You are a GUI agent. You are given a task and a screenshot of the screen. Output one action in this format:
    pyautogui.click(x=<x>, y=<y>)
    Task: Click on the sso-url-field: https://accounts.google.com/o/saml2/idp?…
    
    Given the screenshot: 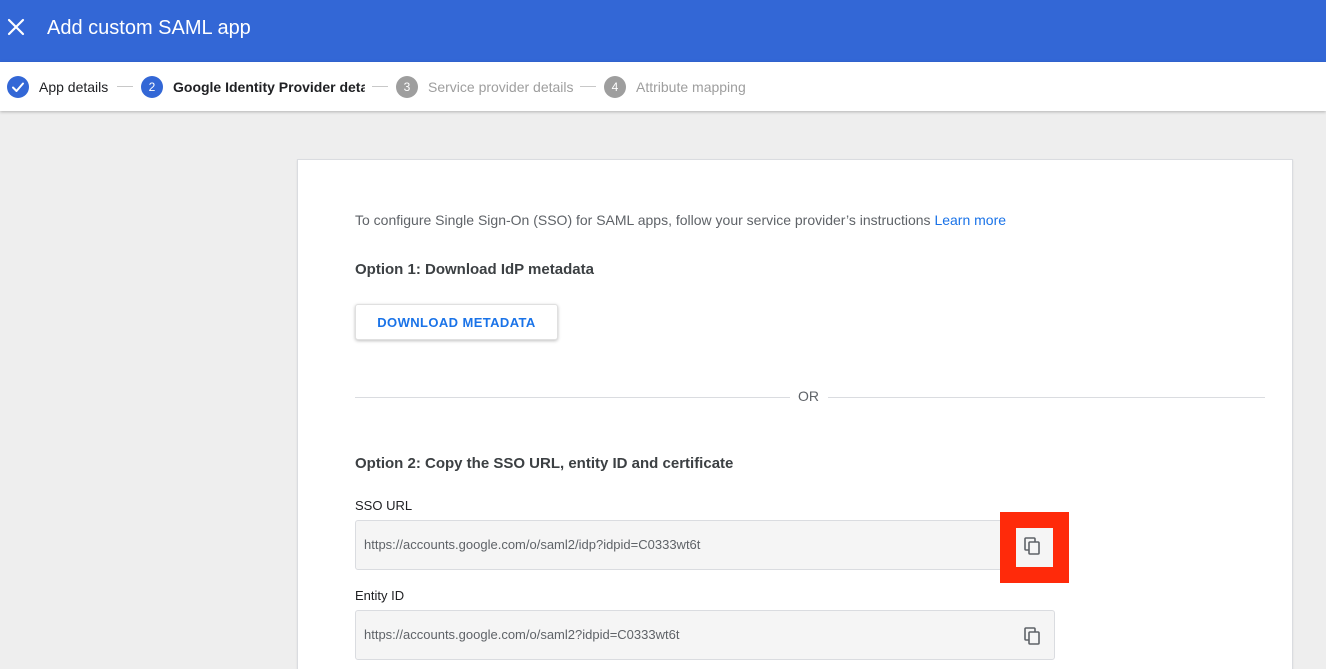 What is the action you would take?
    pyautogui.click(x=705, y=545)
    